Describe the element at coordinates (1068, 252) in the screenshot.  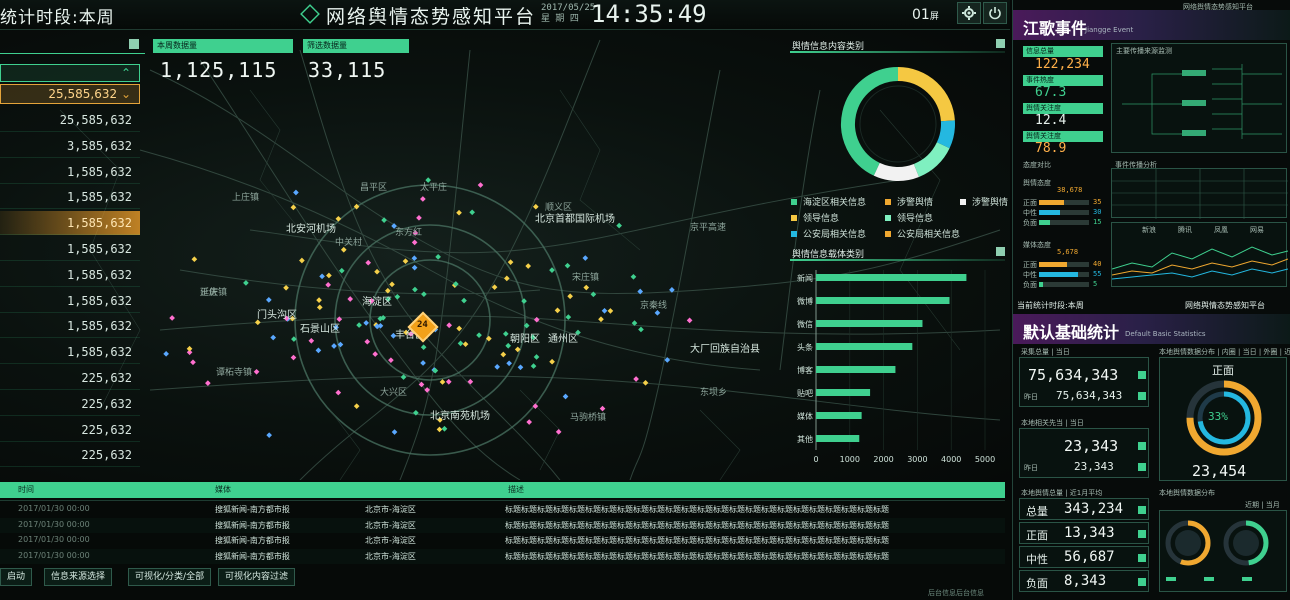
I see `sentiment-total: 5,678` at that location.